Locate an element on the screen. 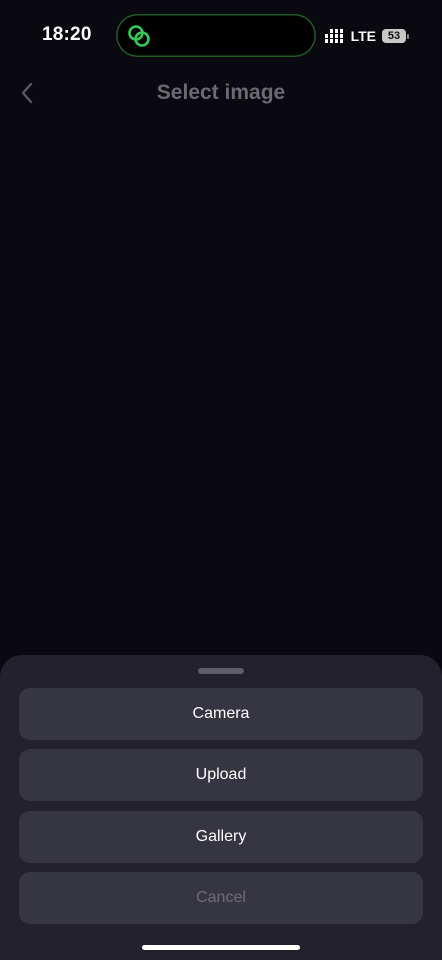  camera-button: Camera is located at coordinates (221, 714).